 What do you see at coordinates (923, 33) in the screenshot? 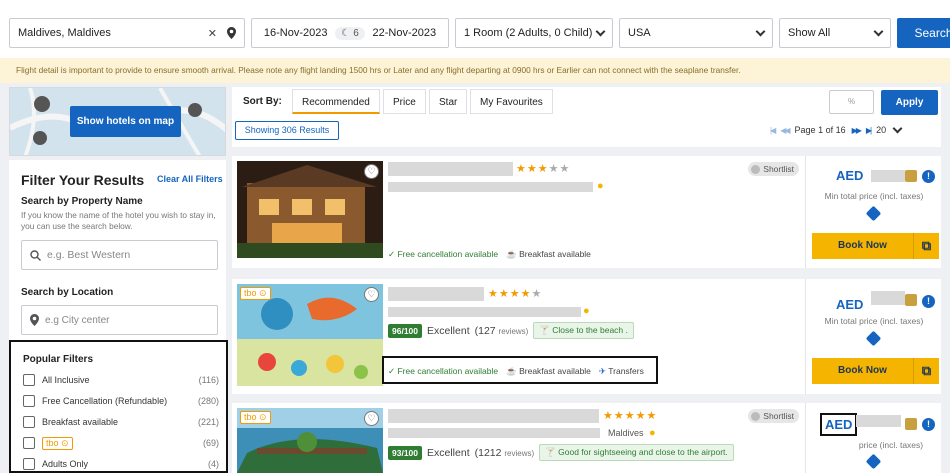
I see `search-button: Search` at bounding box center [923, 33].